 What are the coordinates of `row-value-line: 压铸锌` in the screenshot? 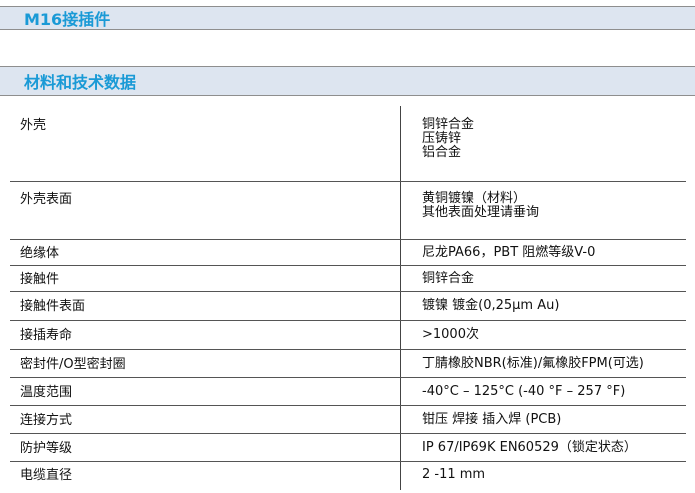 It's located at (442, 138).